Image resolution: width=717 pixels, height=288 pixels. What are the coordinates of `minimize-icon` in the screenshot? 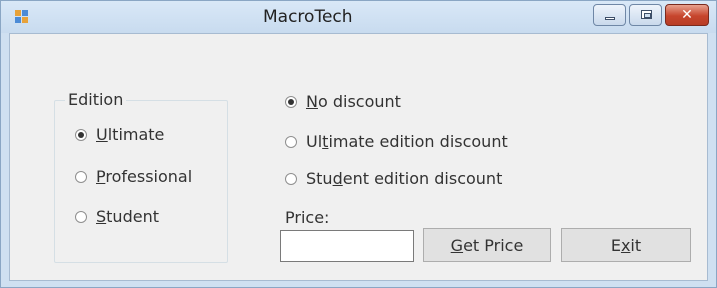 It's located at (610, 18).